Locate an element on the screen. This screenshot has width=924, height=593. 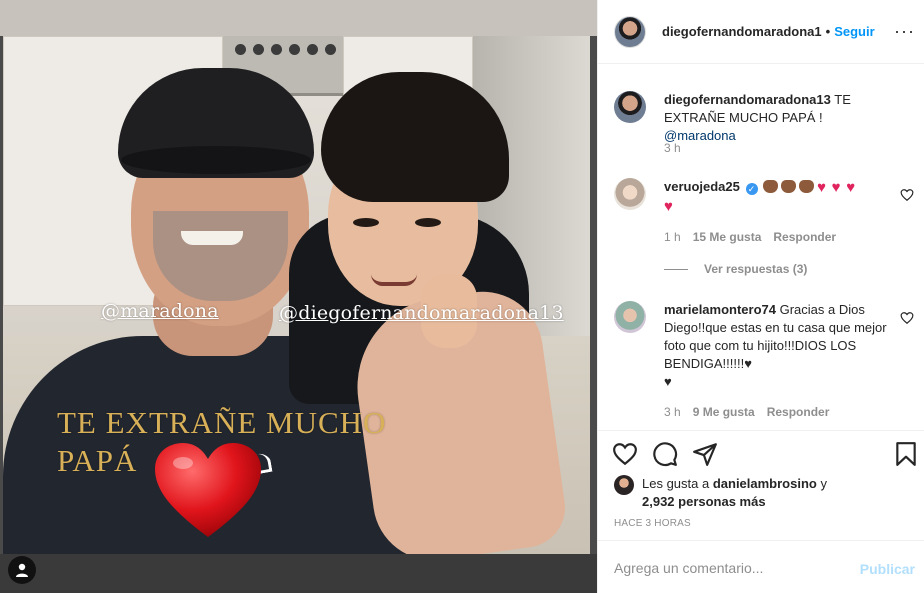
more-icon: ··· is located at coordinates (904, 31).